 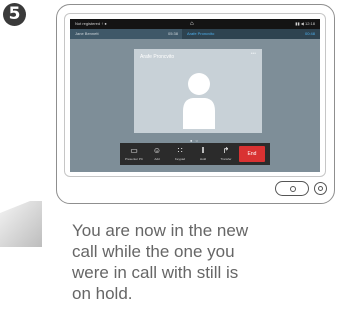 I want to click on call-tab-time: 00:48, so click(x=309, y=33).